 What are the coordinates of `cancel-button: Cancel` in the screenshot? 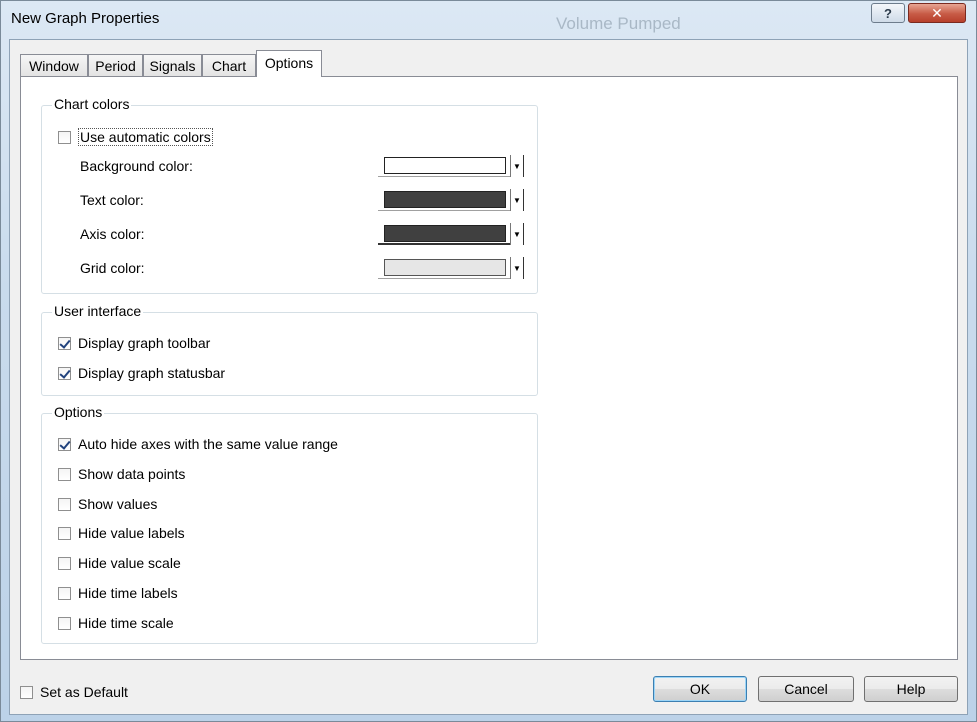 It's located at (806, 689).